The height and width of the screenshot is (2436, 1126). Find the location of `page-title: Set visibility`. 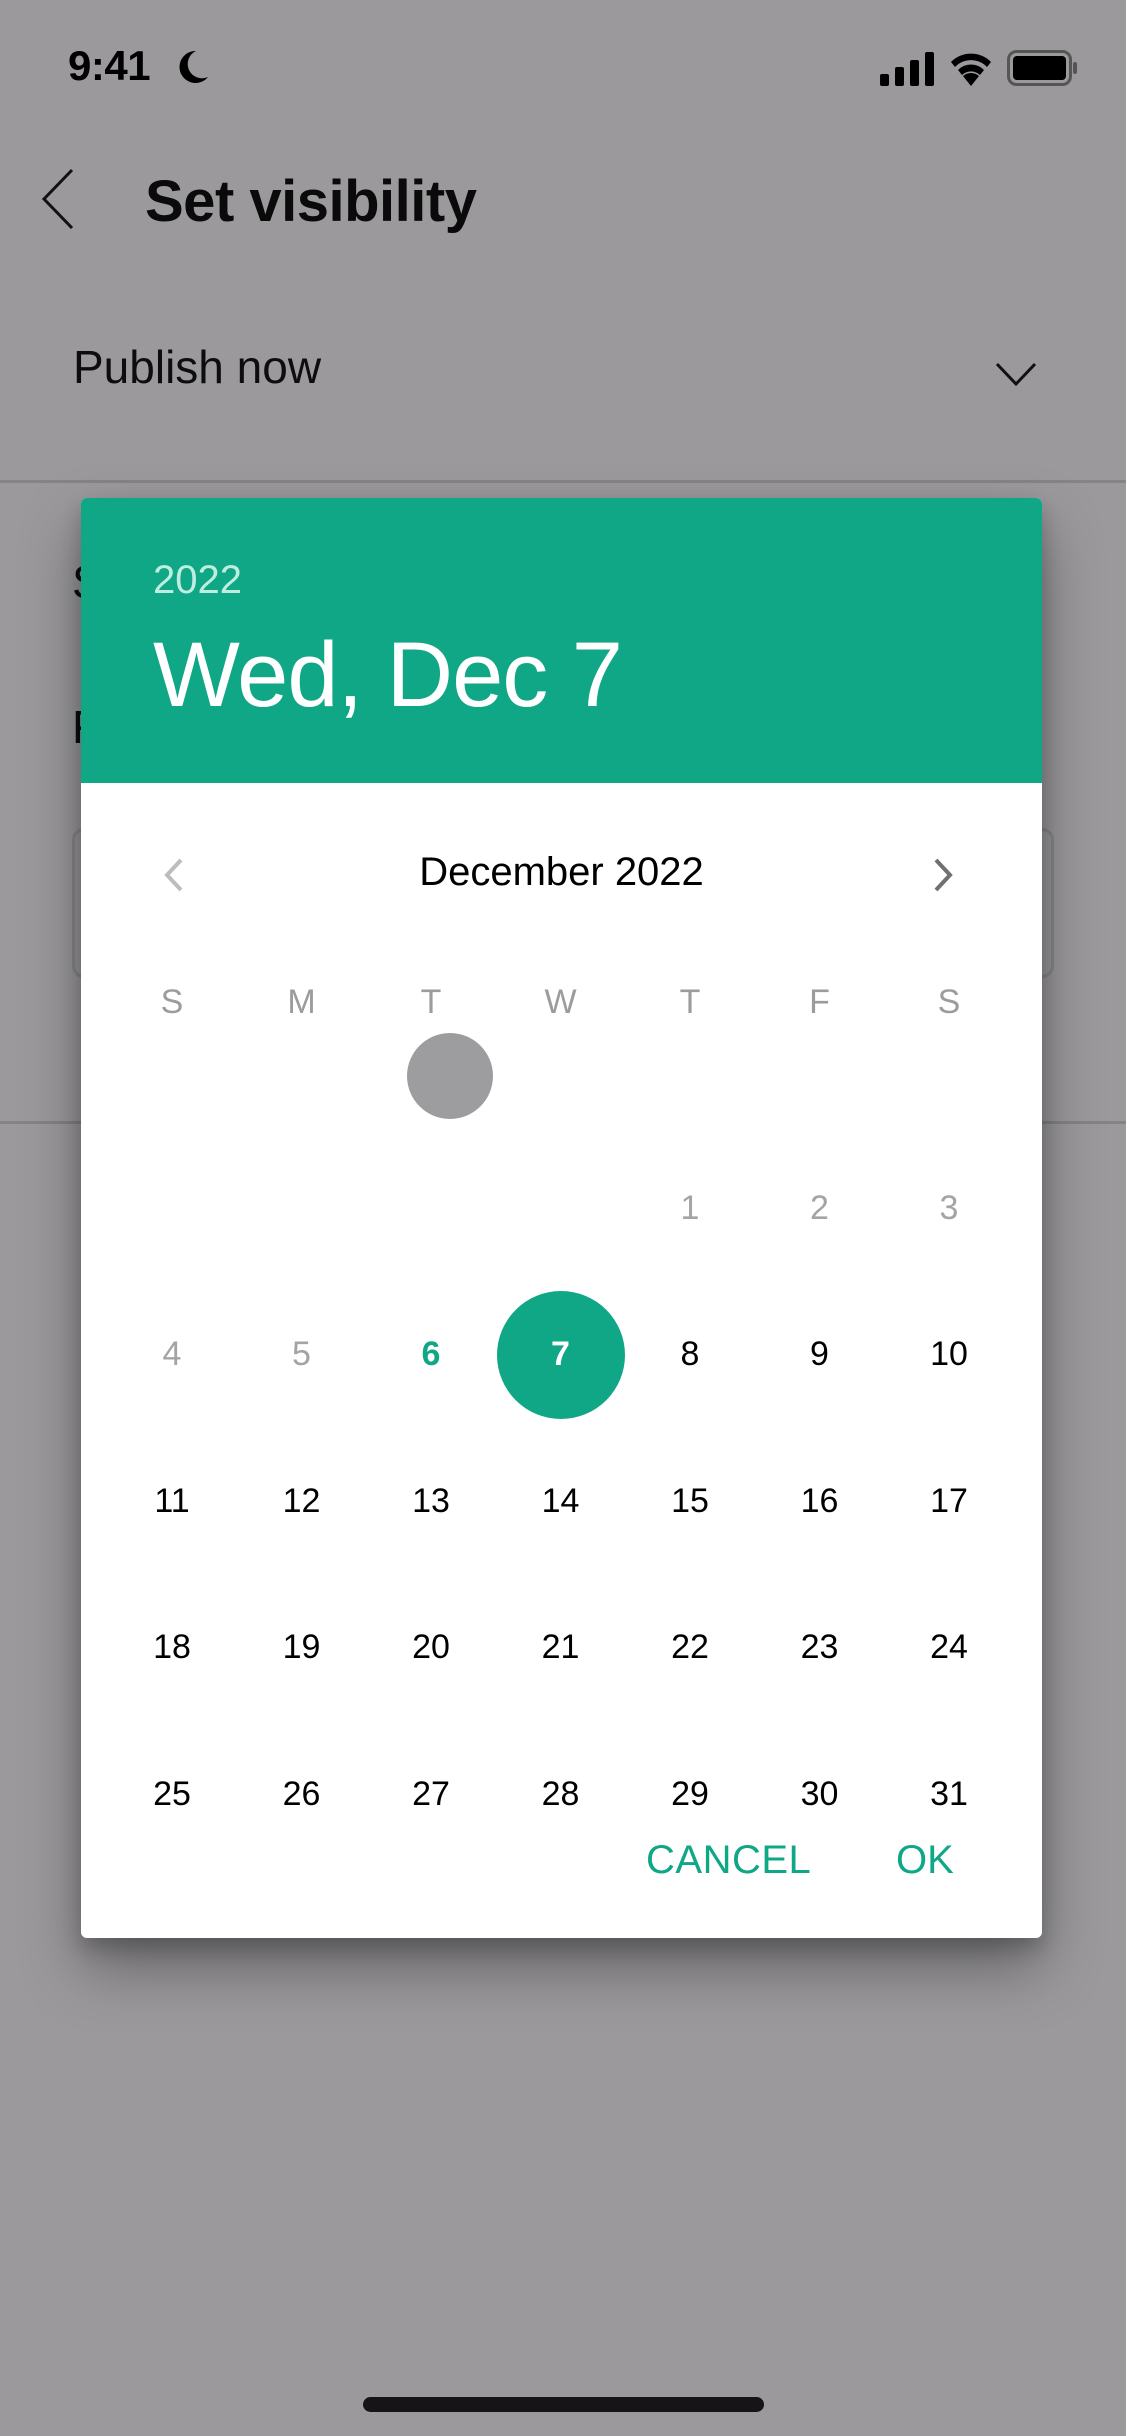

page-title: Set visibility is located at coordinates (311, 201).